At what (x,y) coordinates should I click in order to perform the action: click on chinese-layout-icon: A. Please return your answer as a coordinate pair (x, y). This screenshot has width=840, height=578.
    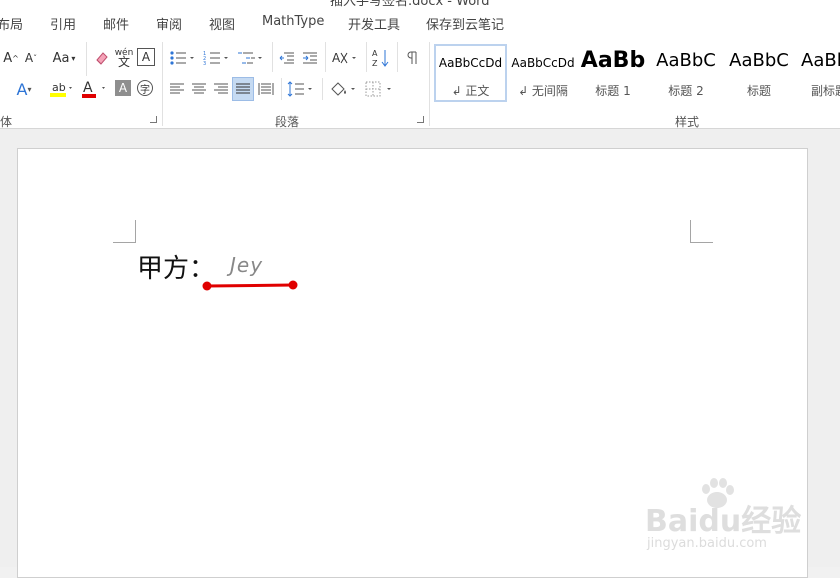
    Looking at the image, I should click on (345, 58).